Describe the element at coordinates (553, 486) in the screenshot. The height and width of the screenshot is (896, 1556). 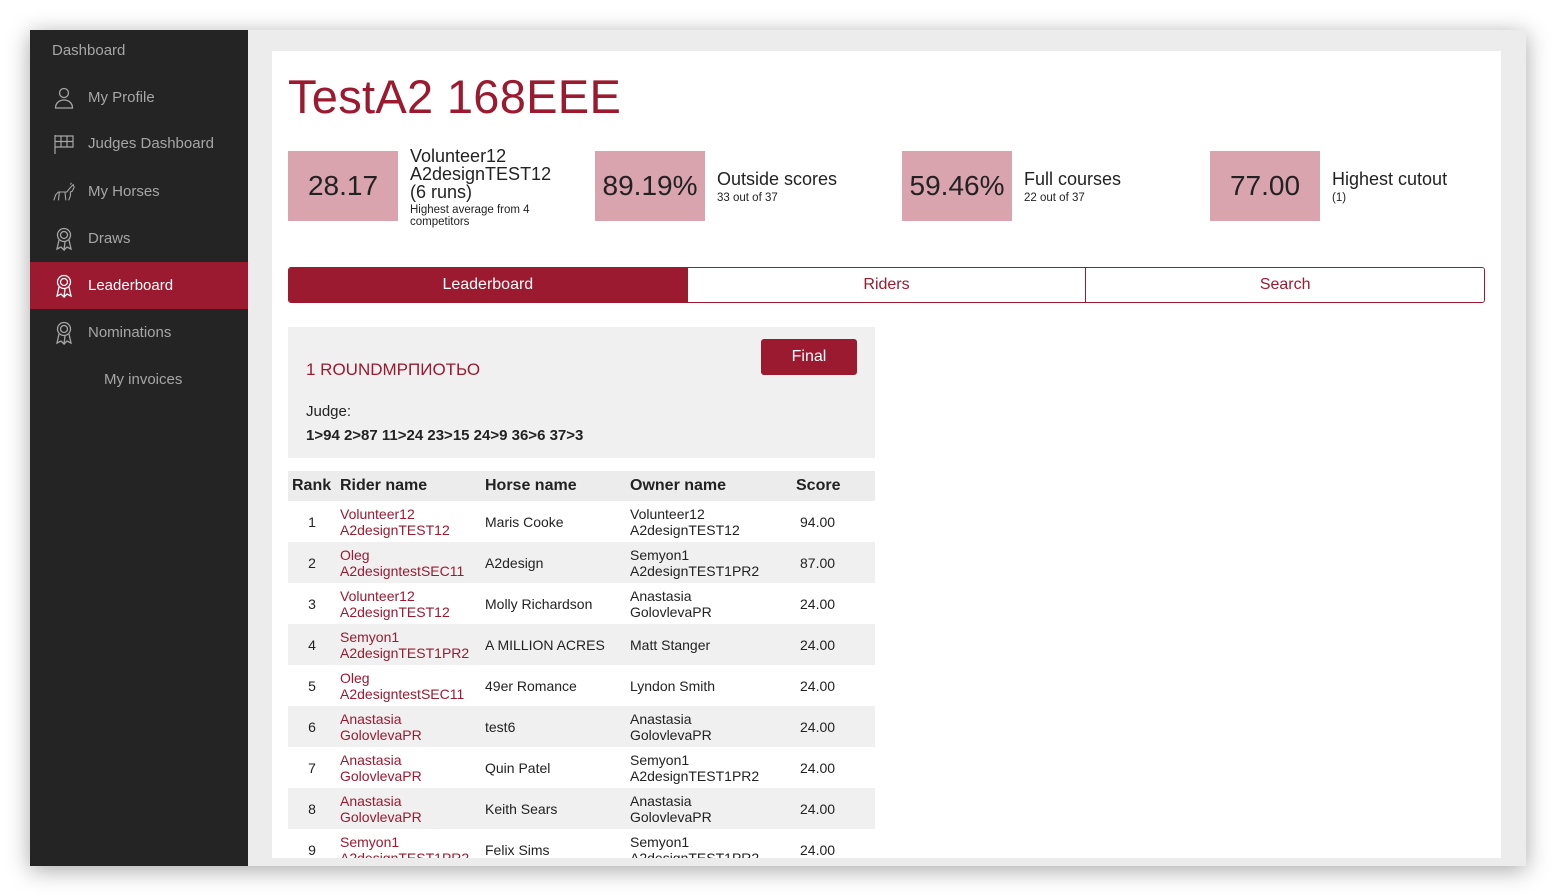
I see `column-header-horse: Horse name` at that location.